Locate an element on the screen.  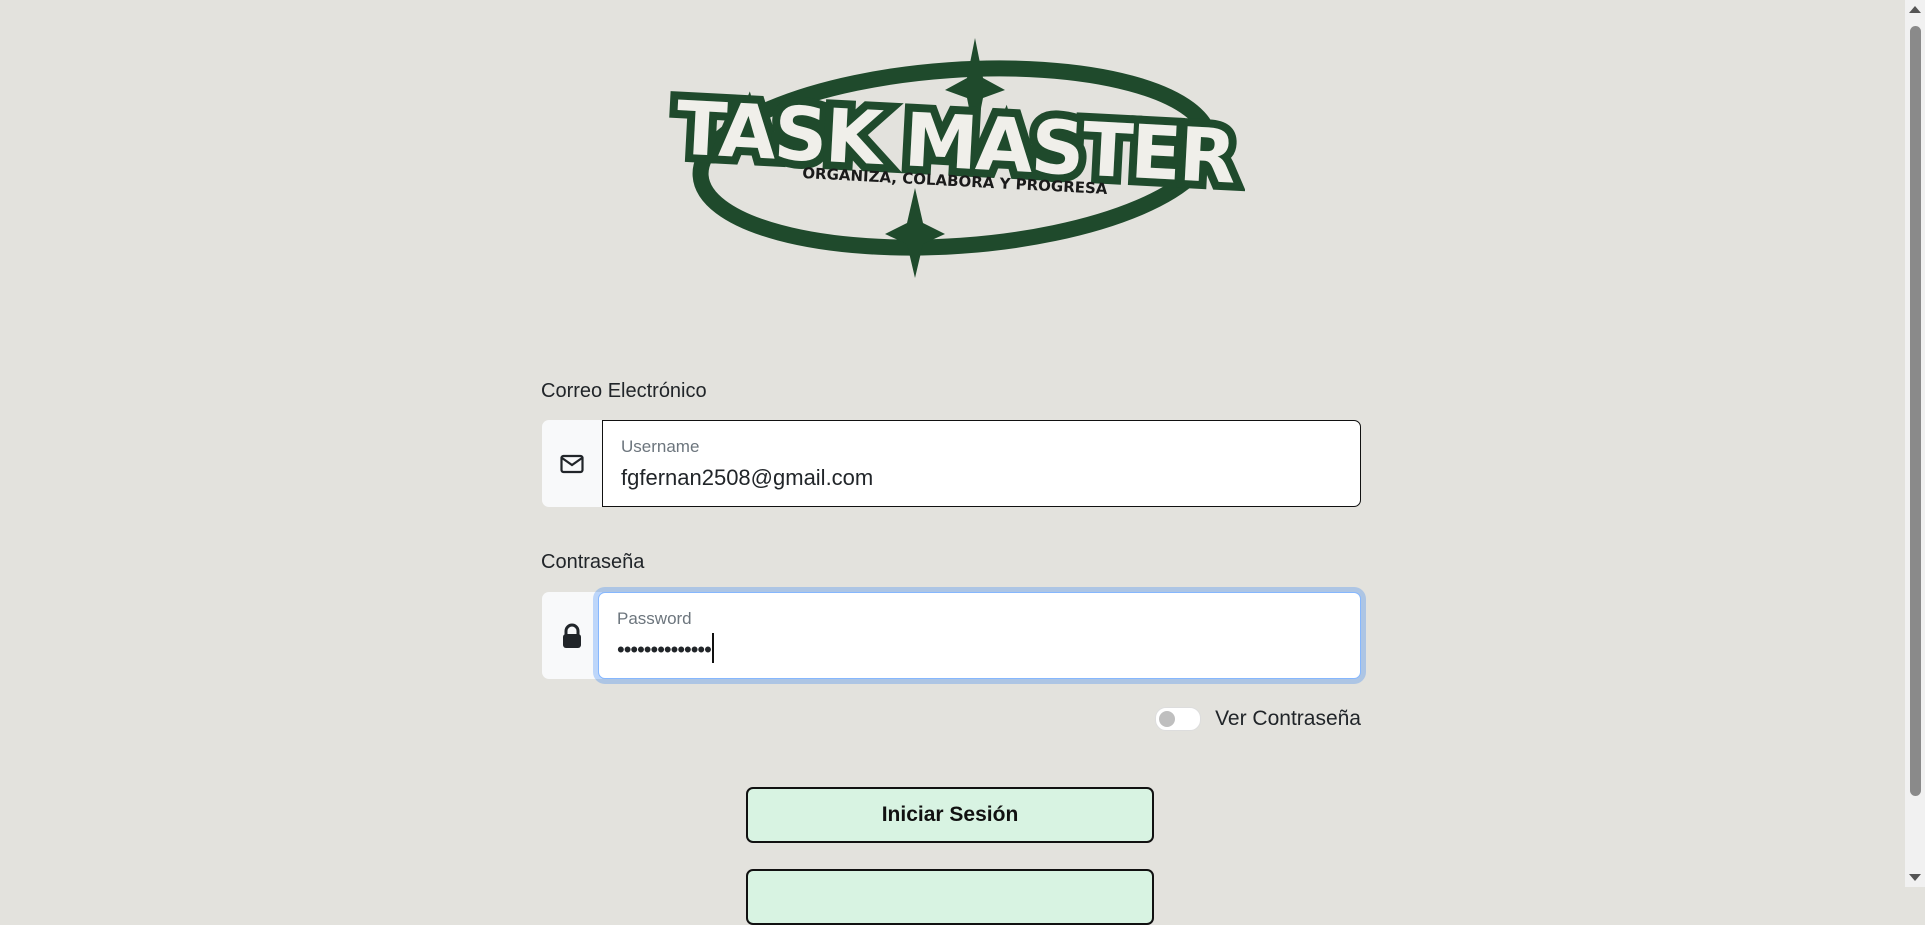
secondary-button is located at coordinates (950, 897).